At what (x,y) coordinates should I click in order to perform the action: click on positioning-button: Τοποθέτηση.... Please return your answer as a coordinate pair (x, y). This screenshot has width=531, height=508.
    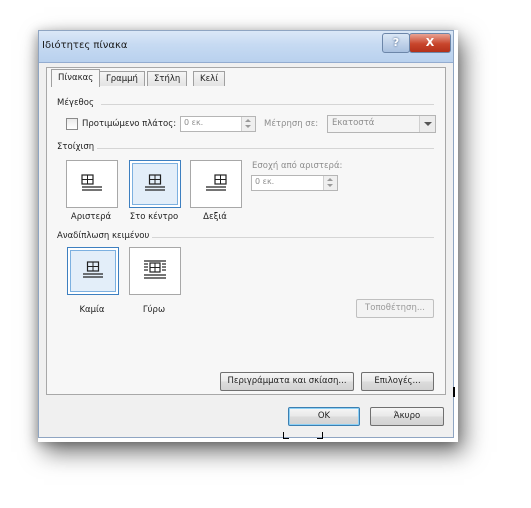
    Looking at the image, I should click on (395, 308).